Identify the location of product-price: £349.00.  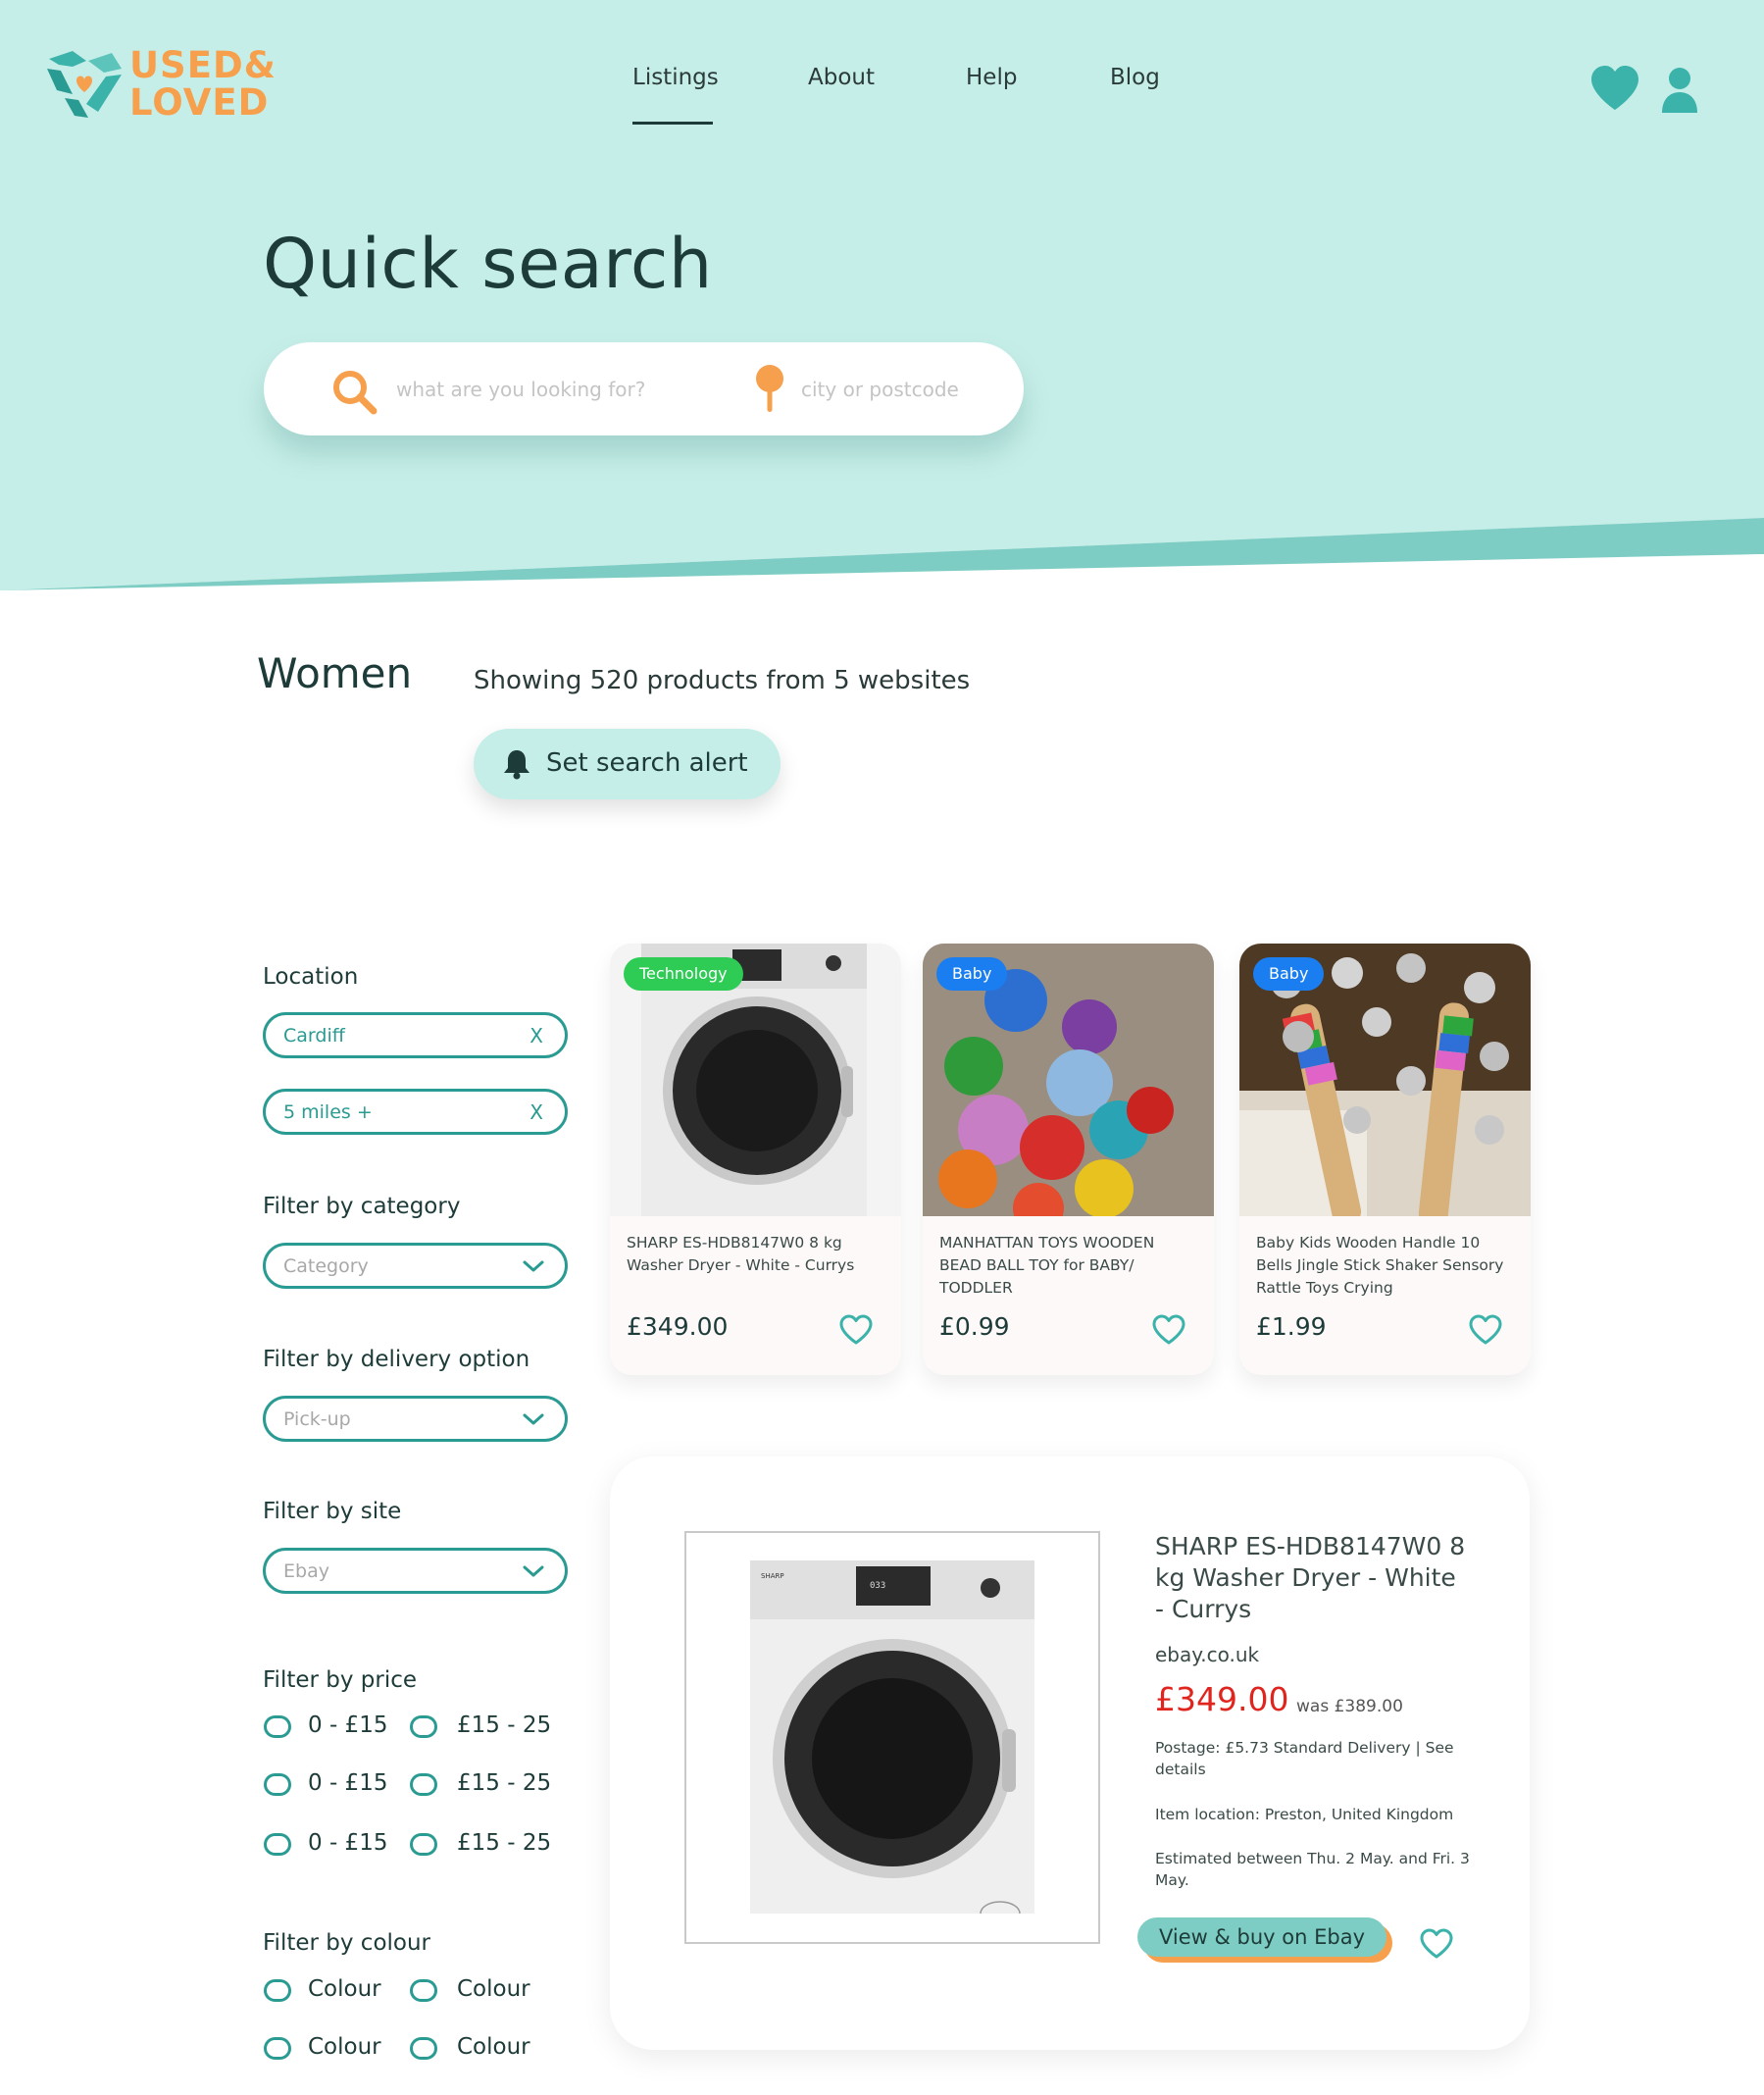
(678, 1326).